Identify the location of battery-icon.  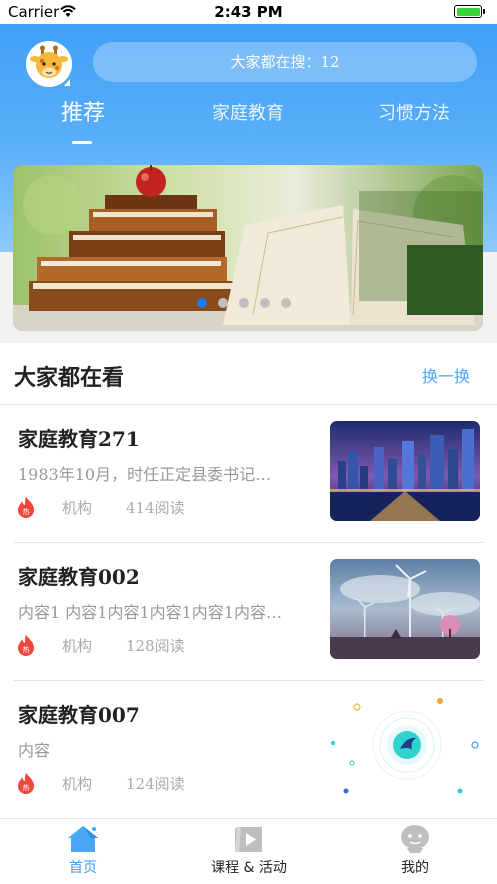
(469, 11).